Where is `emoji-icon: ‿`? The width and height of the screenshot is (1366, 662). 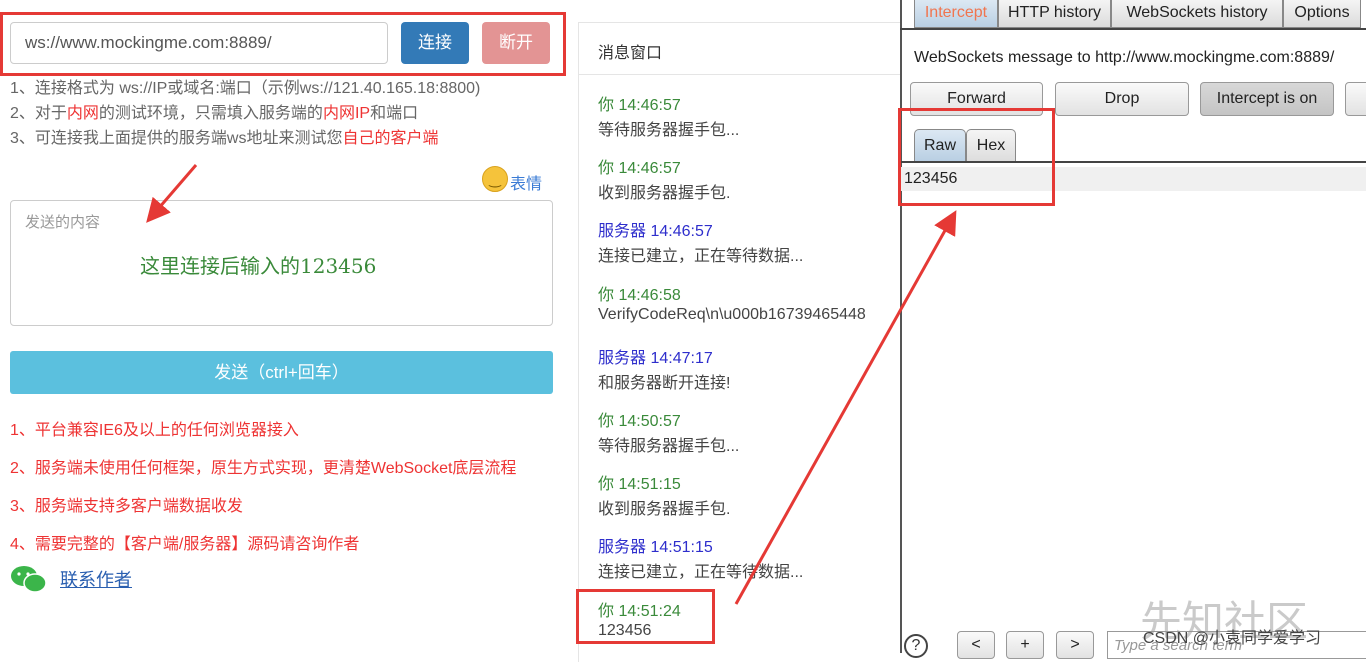
emoji-icon: ‿ is located at coordinates (495, 179).